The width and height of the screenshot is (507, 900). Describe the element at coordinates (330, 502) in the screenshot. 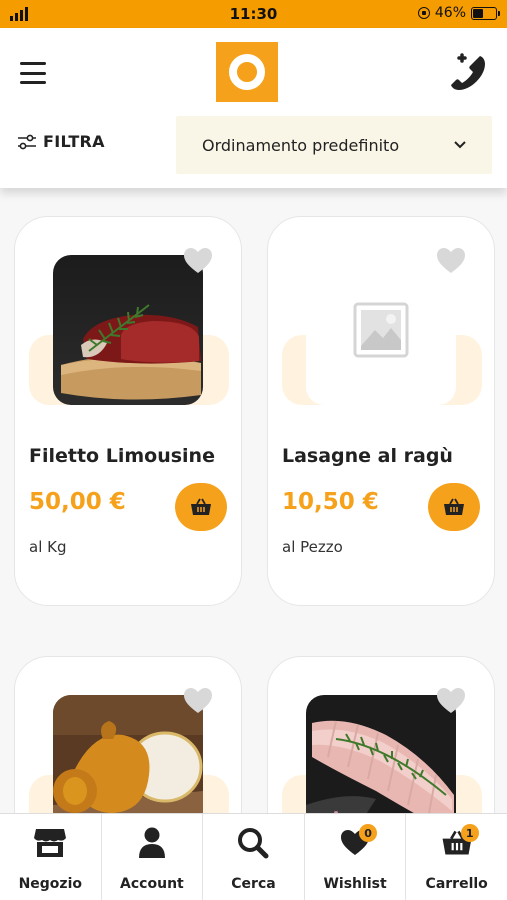

I see `product-price: 10,50 €` at that location.